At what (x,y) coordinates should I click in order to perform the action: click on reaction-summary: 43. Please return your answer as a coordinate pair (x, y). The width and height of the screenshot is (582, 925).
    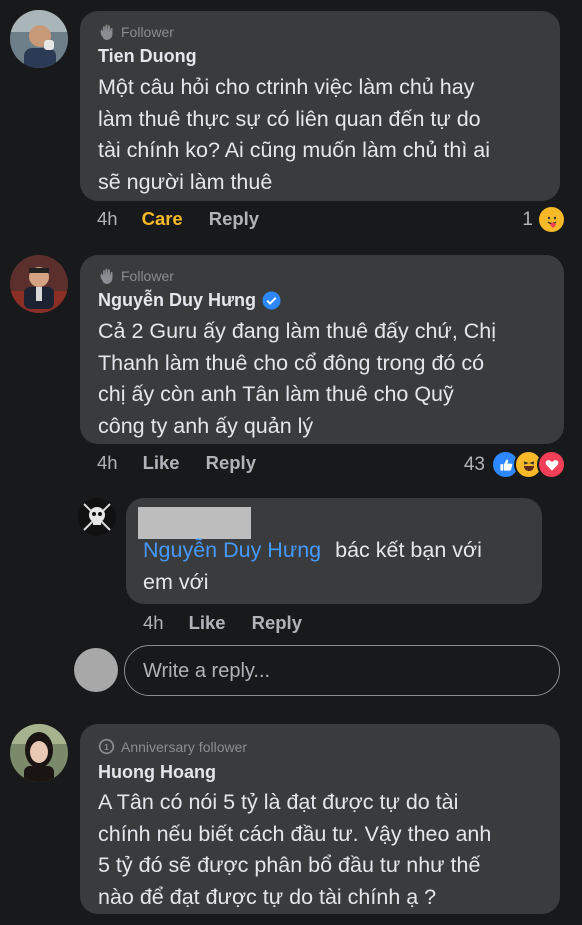
    Looking at the image, I should click on (515, 464).